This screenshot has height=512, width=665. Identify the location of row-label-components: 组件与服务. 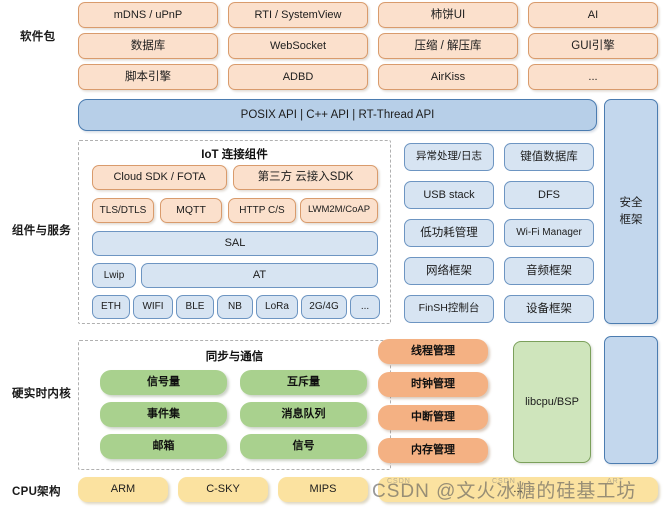
(41, 231).